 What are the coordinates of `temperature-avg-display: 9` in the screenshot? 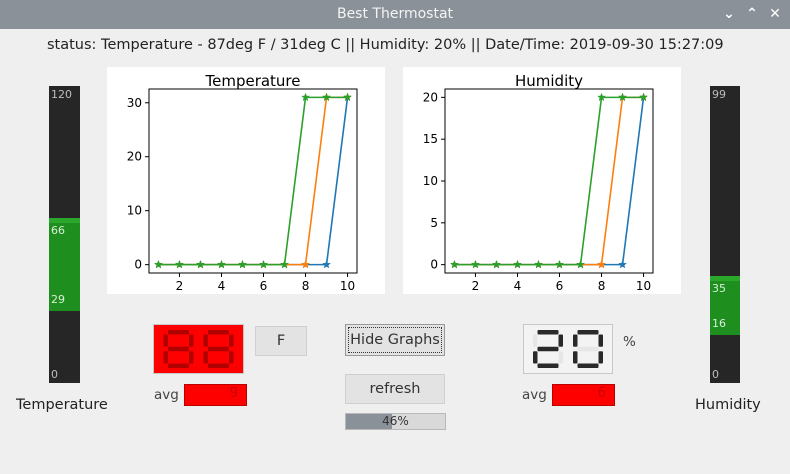 It's located at (215, 395).